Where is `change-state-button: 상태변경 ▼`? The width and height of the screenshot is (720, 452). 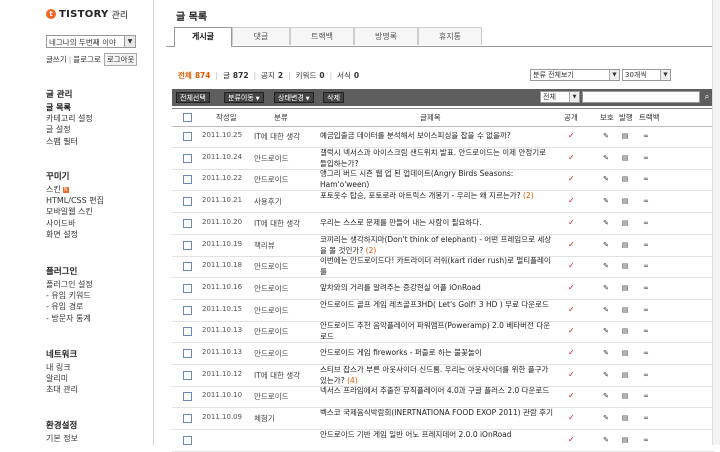 change-state-button: 상태변경 ▼ is located at coordinates (294, 97).